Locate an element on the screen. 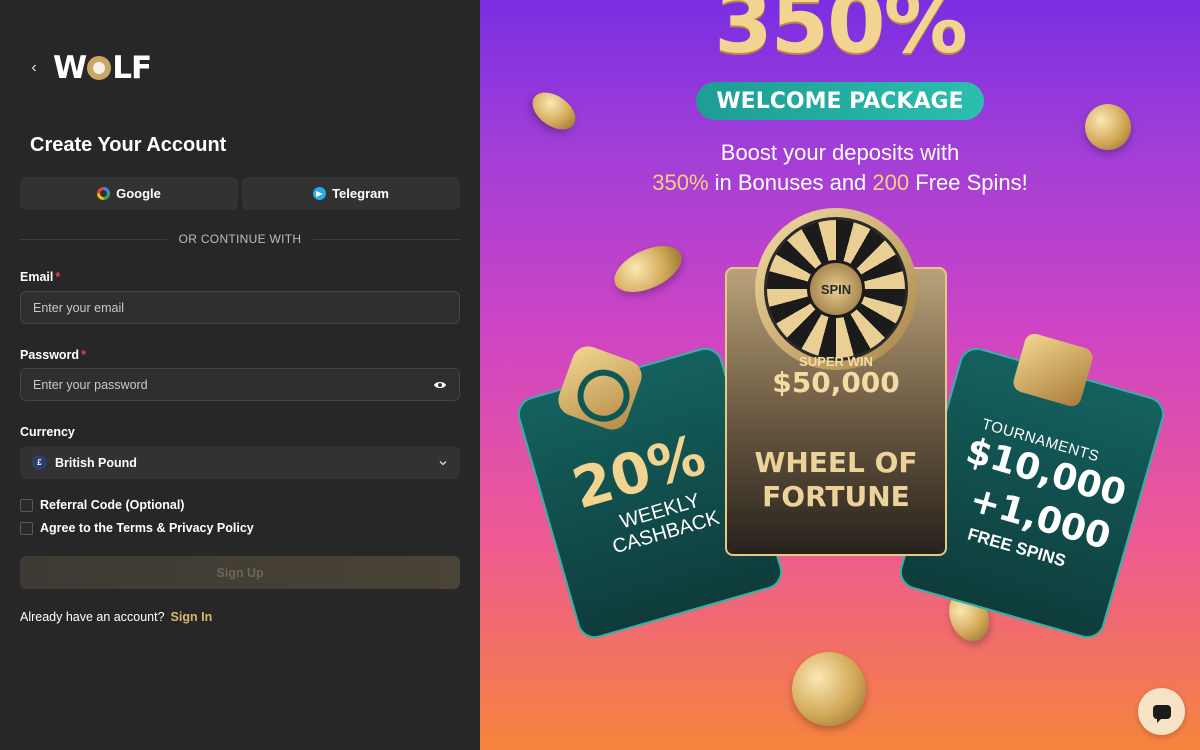  or-divider: OR CONTINUE WITH is located at coordinates (240, 239).